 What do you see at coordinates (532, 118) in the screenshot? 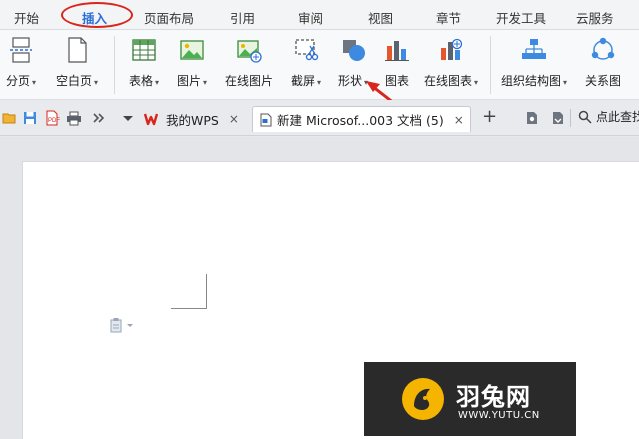
I see `document-settings-icon` at bounding box center [532, 118].